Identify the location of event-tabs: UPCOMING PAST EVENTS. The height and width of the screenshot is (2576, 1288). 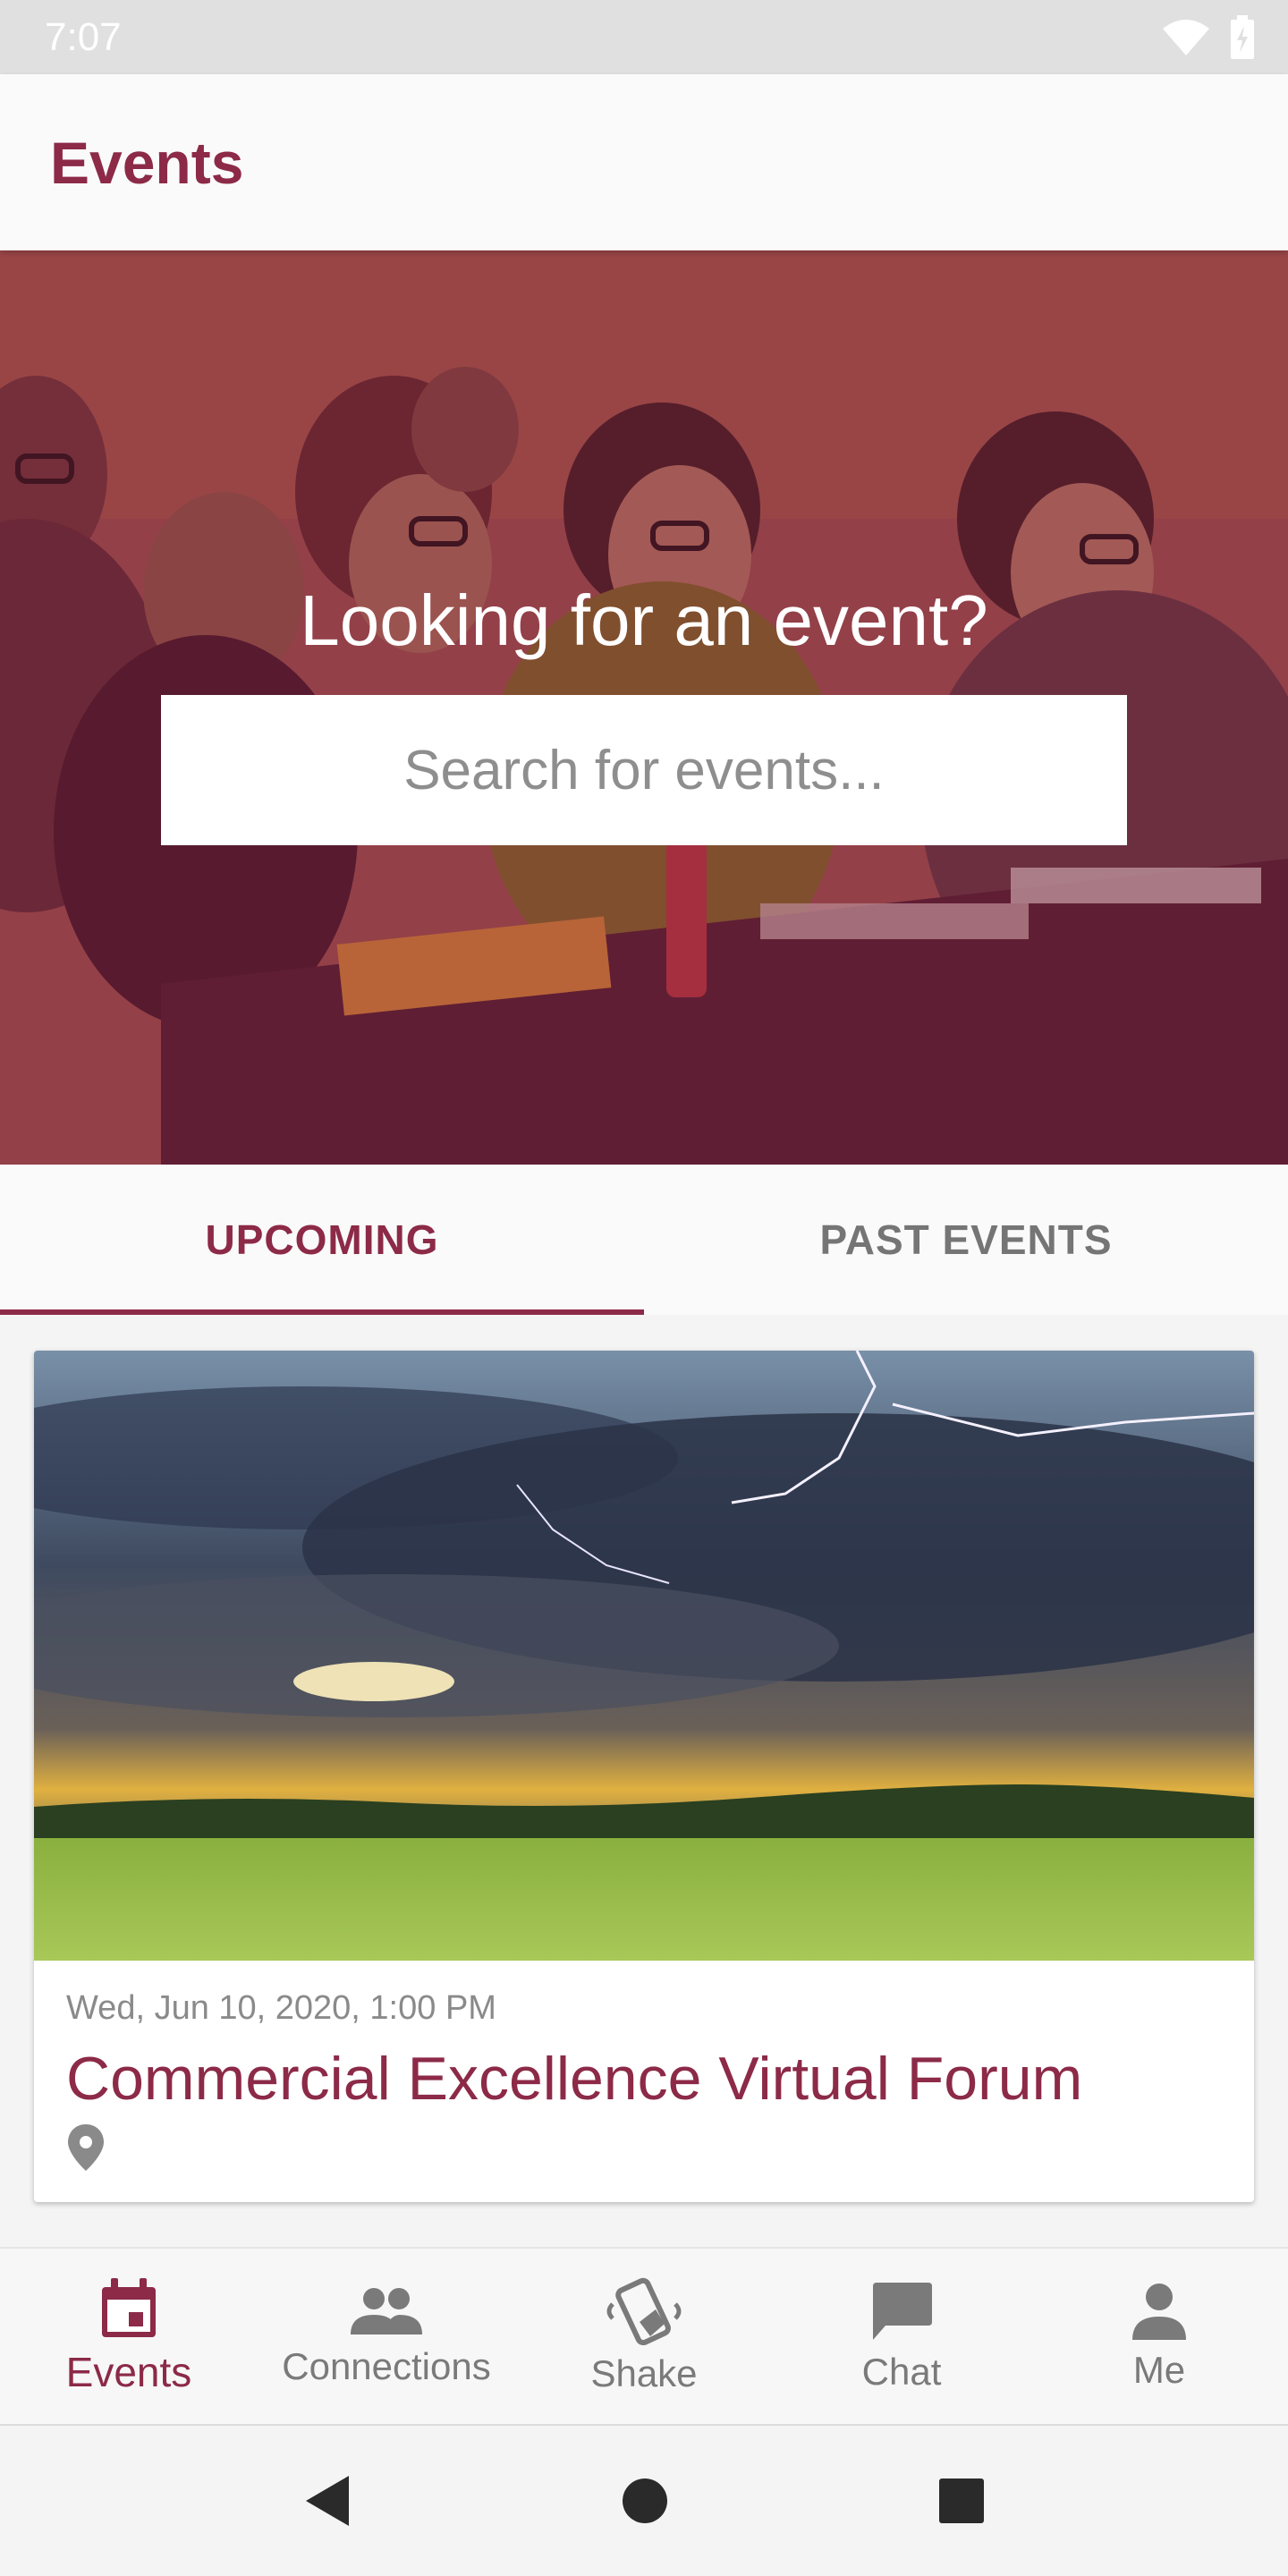
(644, 1240).